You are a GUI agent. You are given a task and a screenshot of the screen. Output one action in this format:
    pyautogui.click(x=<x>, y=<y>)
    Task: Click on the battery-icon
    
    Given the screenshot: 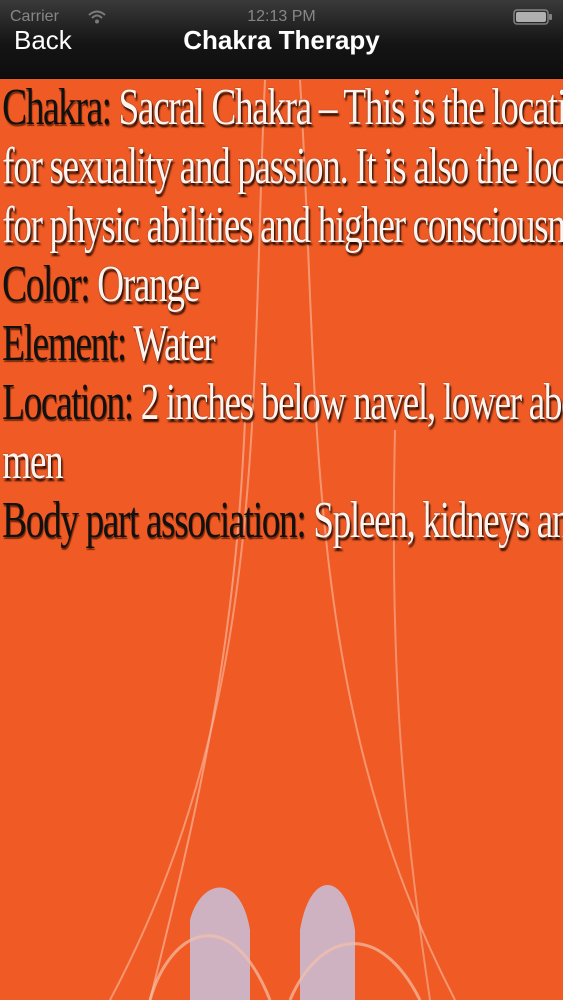 What is the action you would take?
    pyautogui.click(x=532, y=17)
    